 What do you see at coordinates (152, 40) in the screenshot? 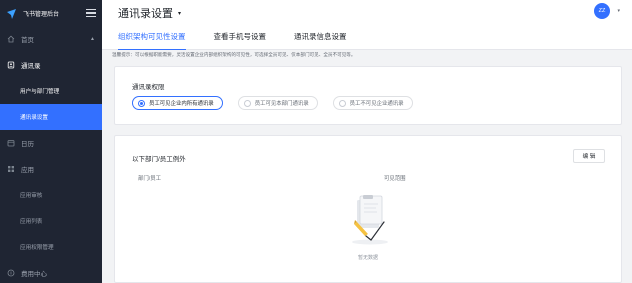
I see `tab-org-visibility: 组织架构可见性设置` at bounding box center [152, 40].